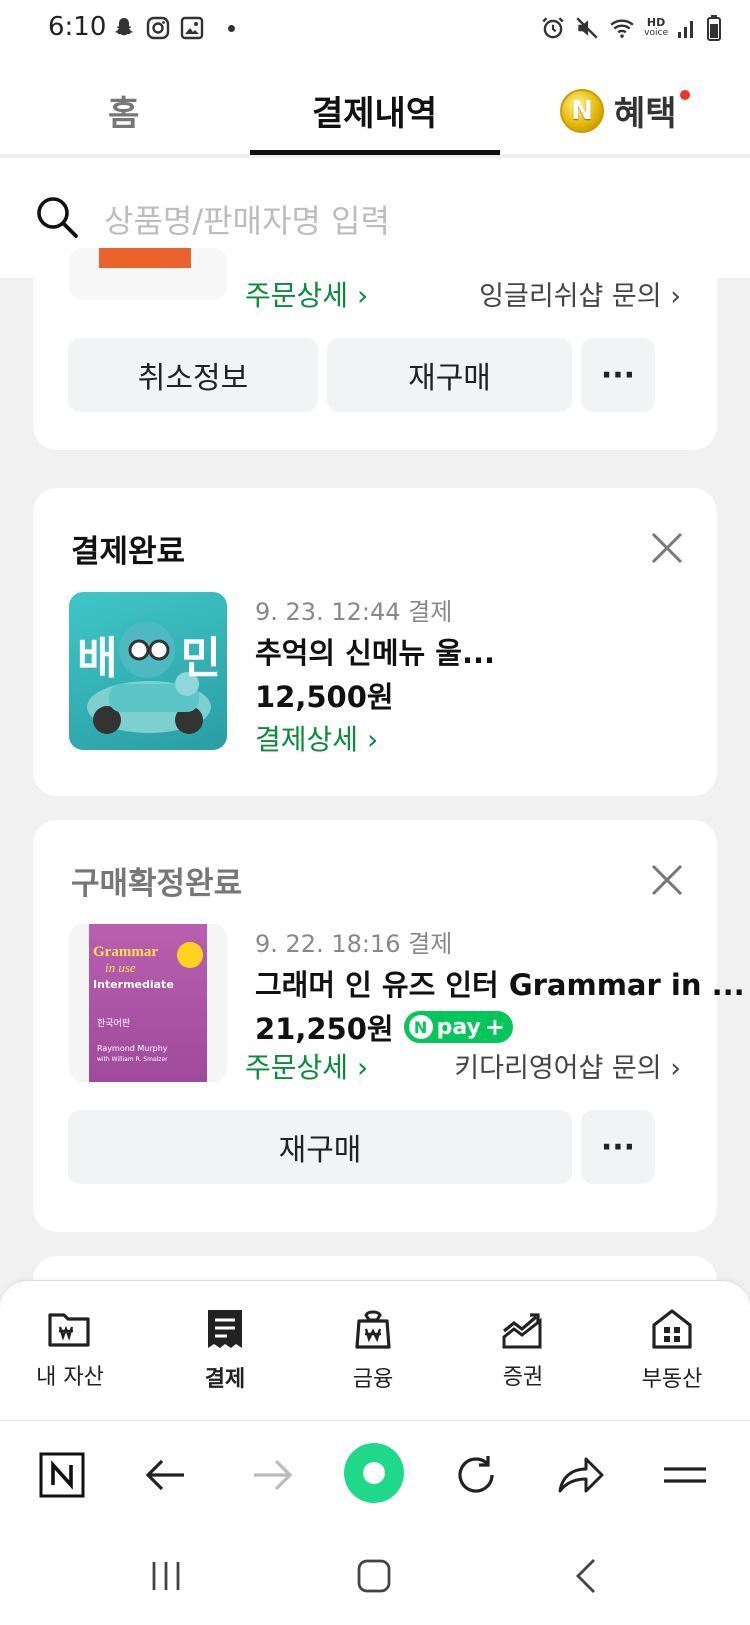 The image size is (750, 1625). What do you see at coordinates (685, 29) in the screenshot?
I see `signal-icon` at bounding box center [685, 29].